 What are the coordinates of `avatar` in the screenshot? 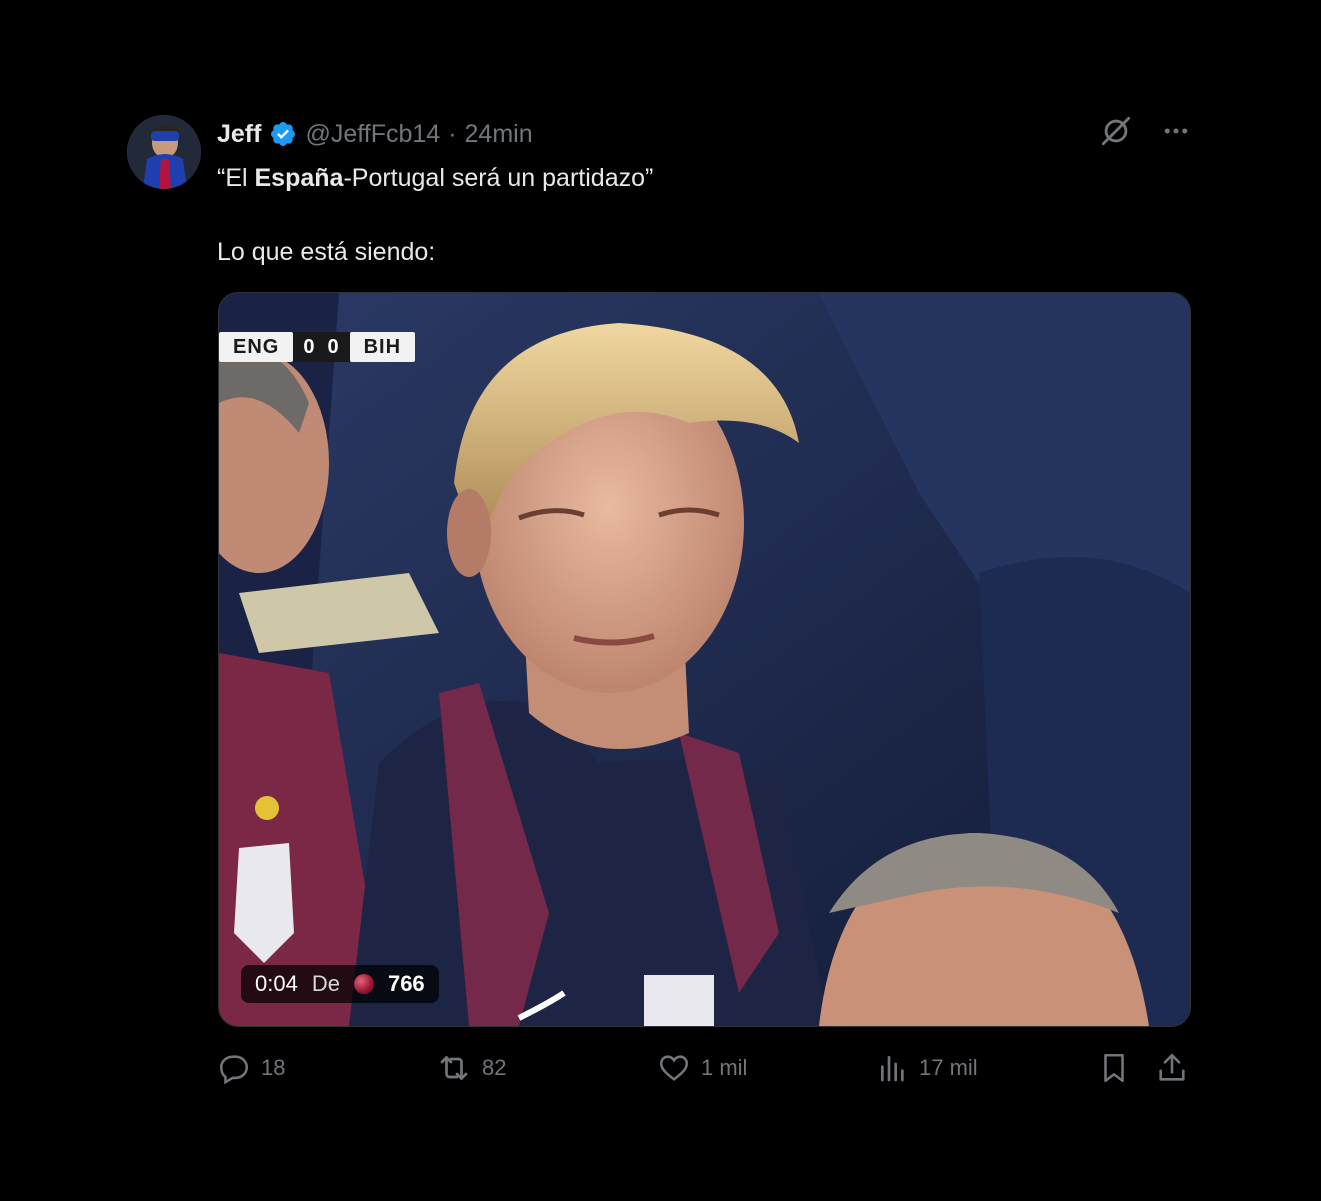 It's located at (164, 152).